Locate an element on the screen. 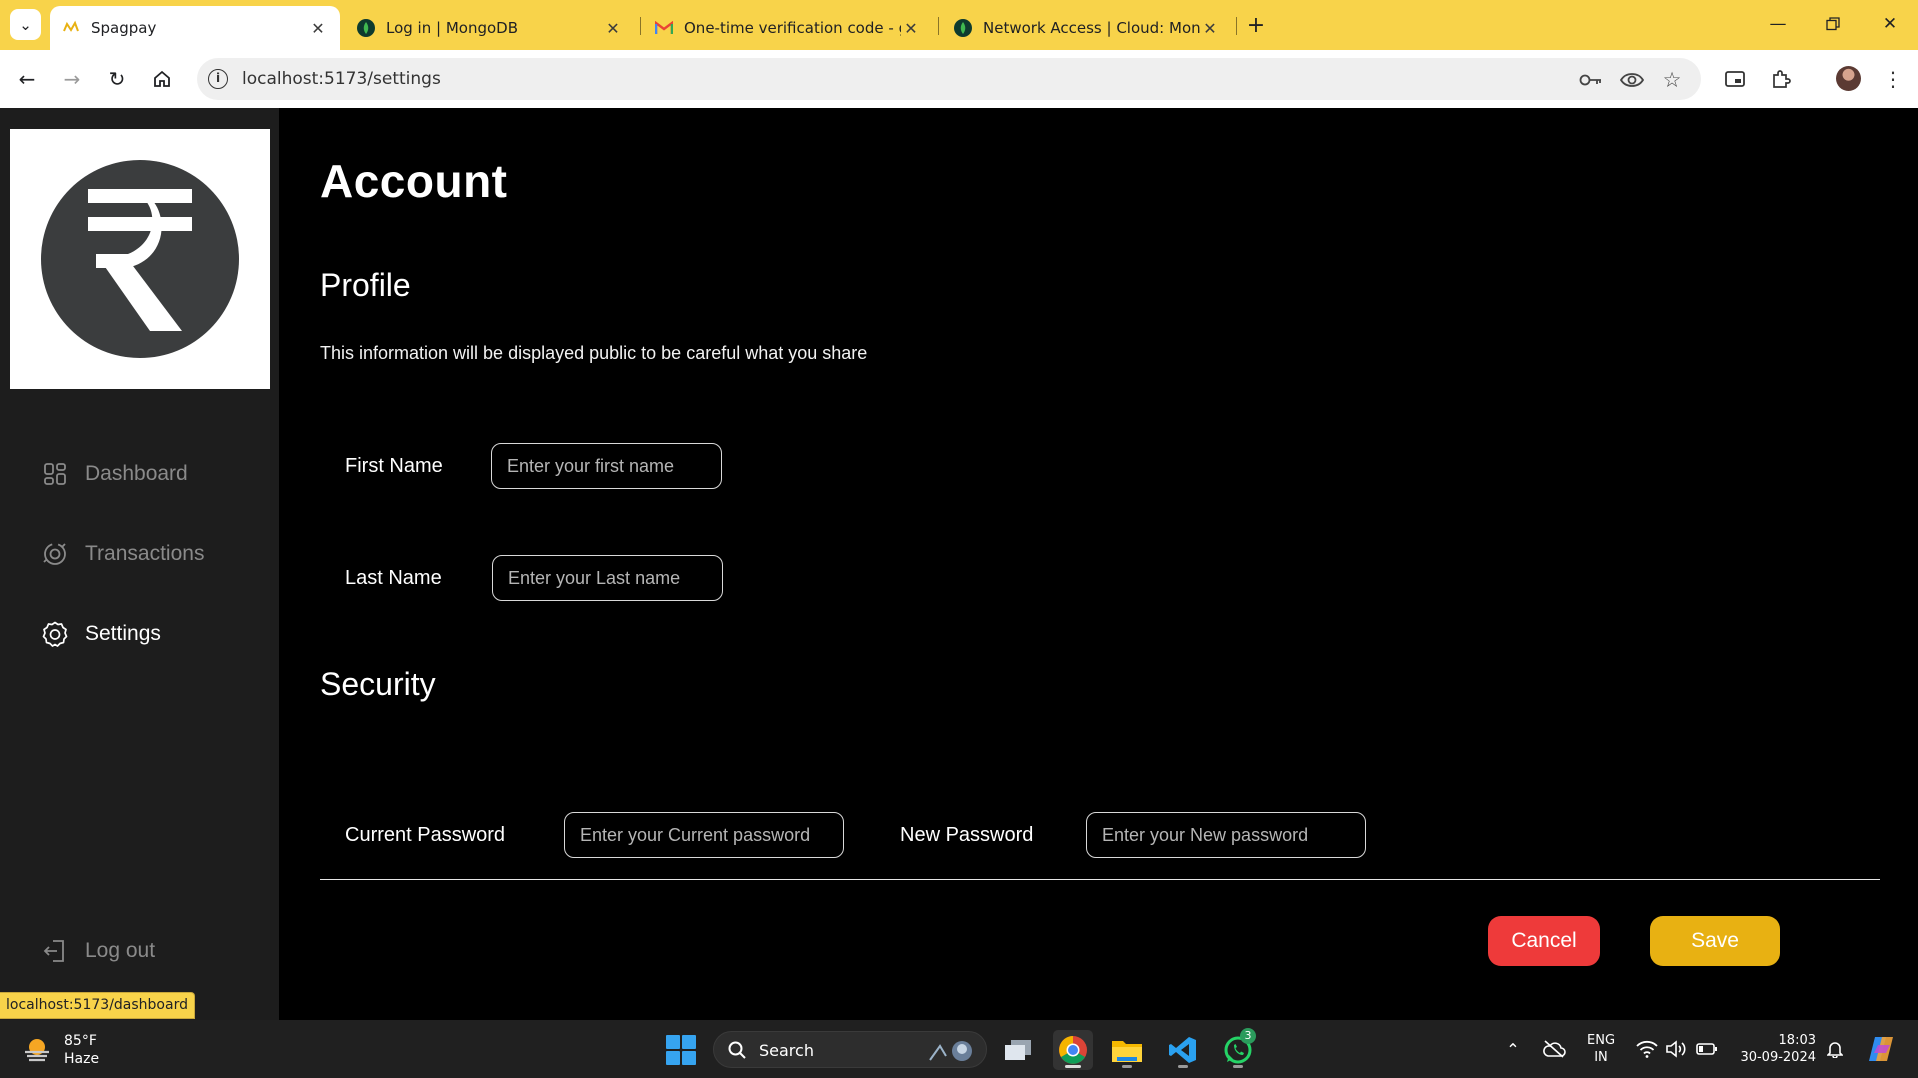 Image resolution: width=1918 pixels, height=1078 pixels. sidebar-item-transactions: Transactions is located at coordinates (122, 554).